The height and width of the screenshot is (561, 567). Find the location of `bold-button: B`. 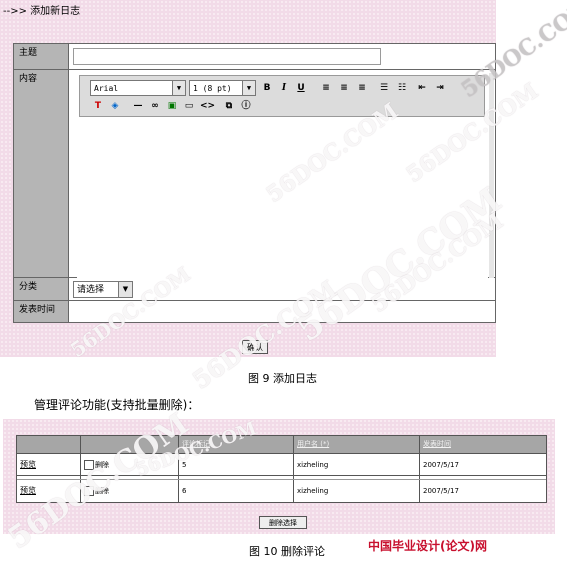

bold-button: B is located at coordinates (267, 88).